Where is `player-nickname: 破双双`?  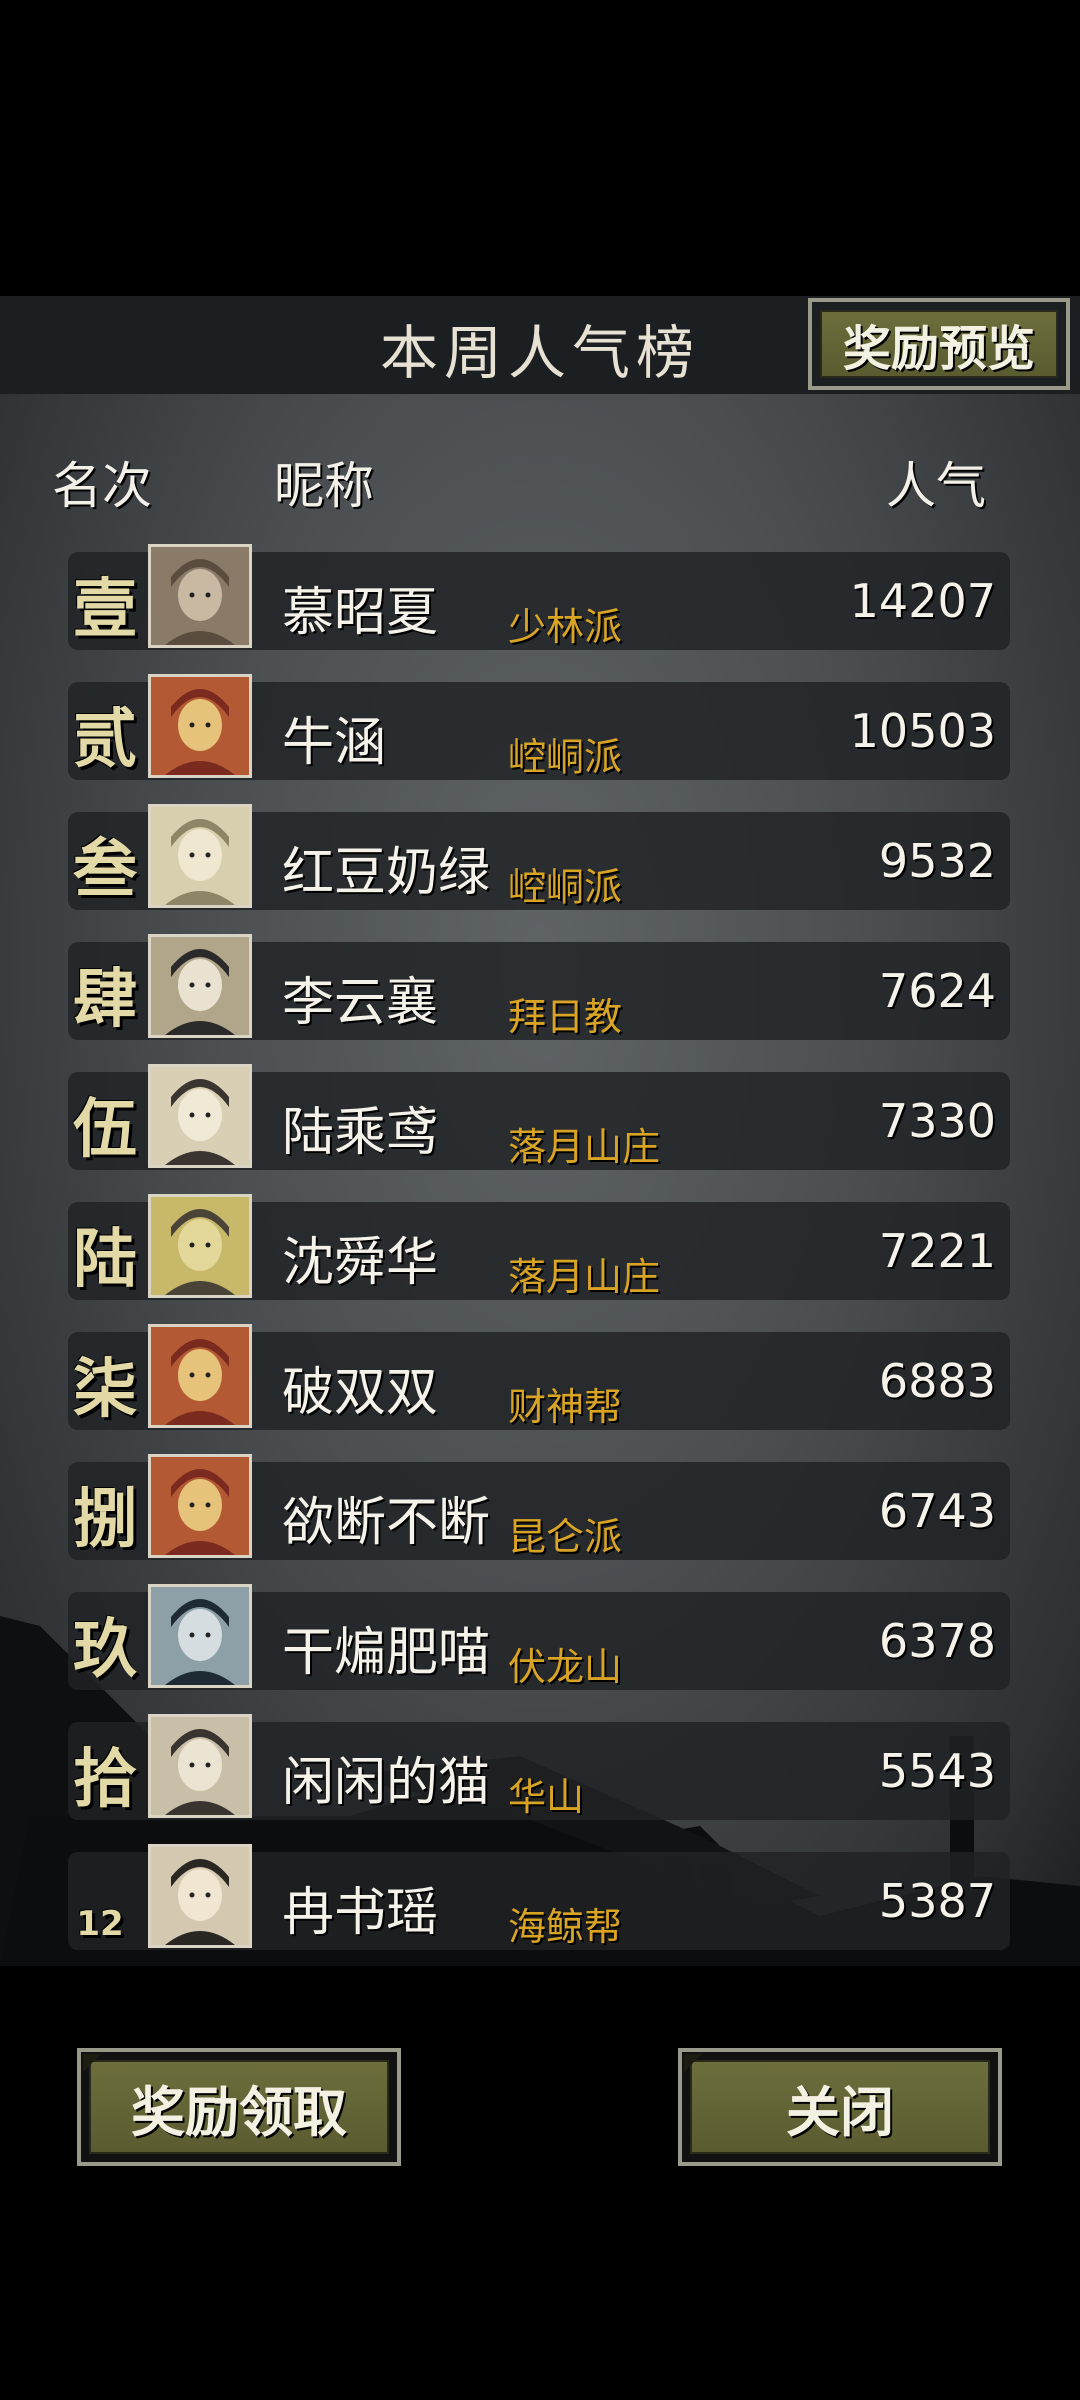
player-nickname: 破双双 is located at coordinates (360, 1393).